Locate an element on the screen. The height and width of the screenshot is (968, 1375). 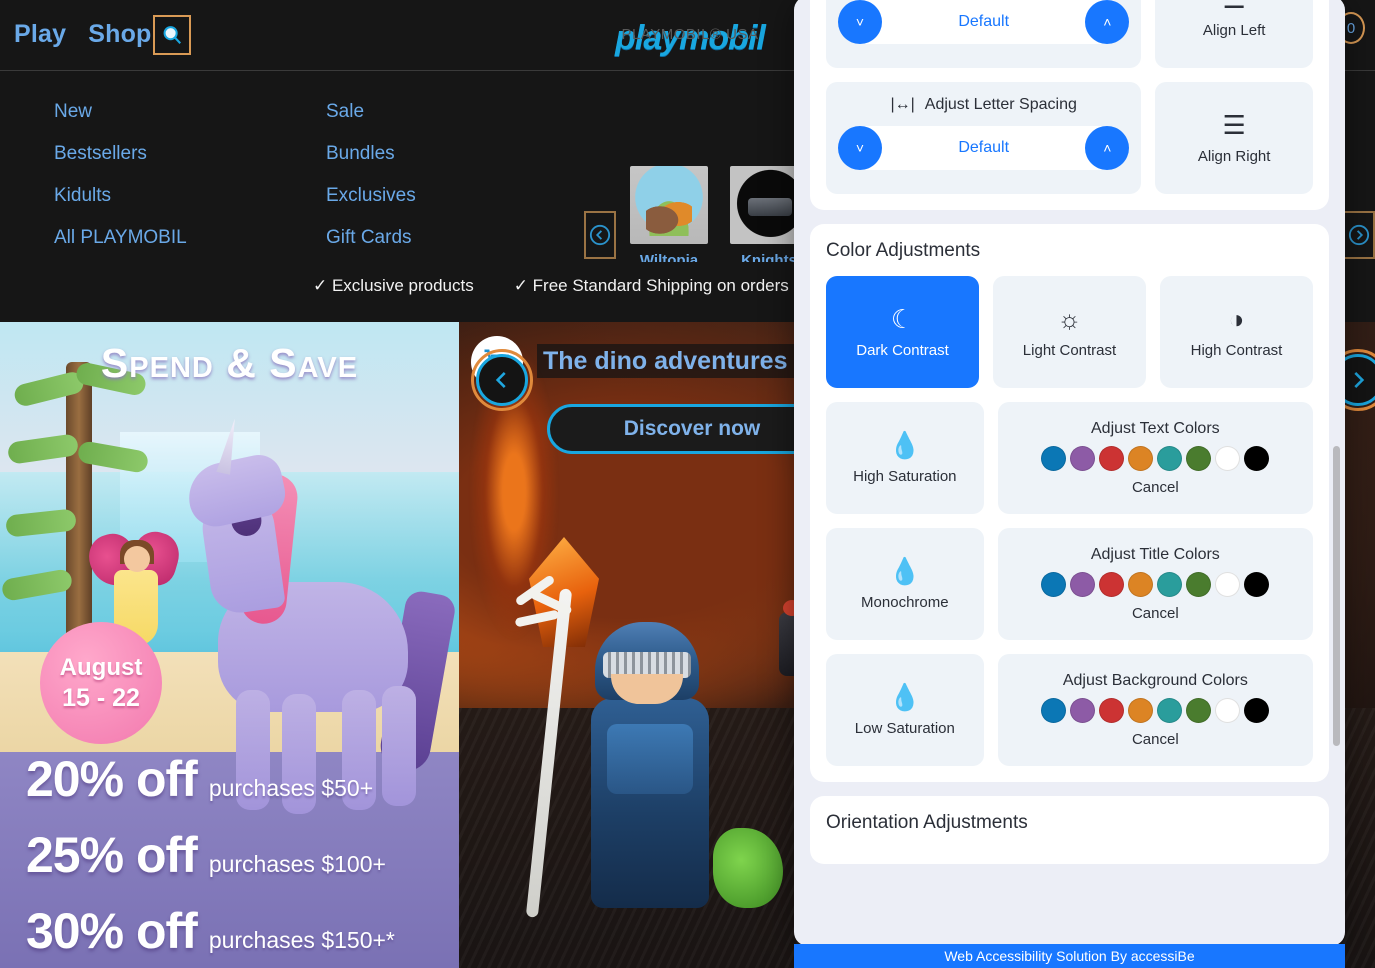
letter-spacing-decrease-button: ˅ is located at coordinates (860, 148).